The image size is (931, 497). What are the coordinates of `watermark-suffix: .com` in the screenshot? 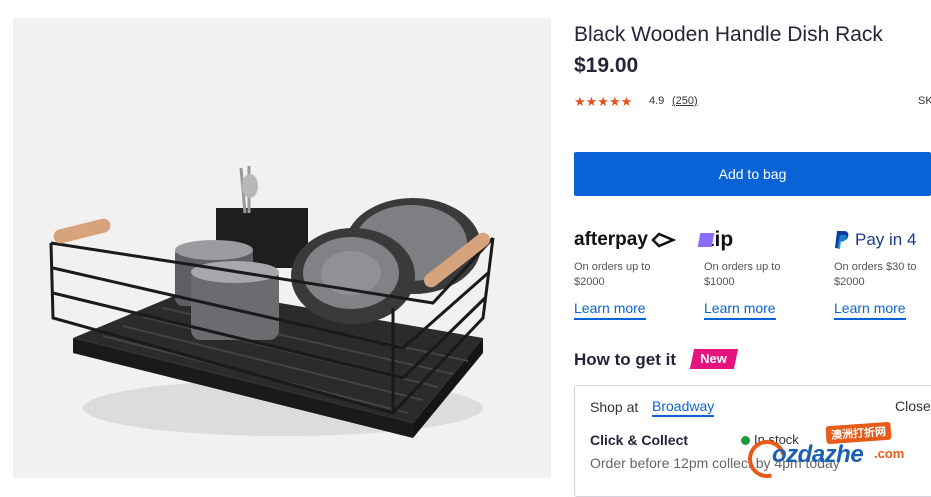 It's located at (889, 453).